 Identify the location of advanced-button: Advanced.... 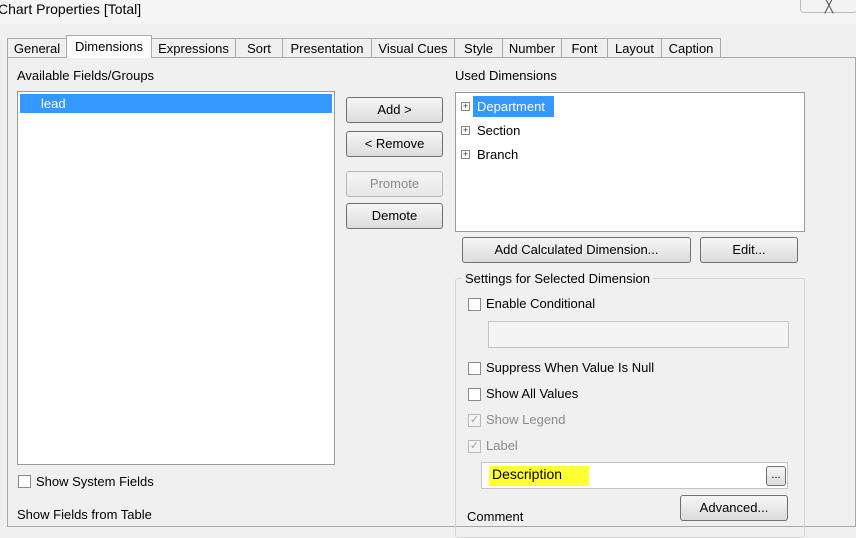
(734, 508).